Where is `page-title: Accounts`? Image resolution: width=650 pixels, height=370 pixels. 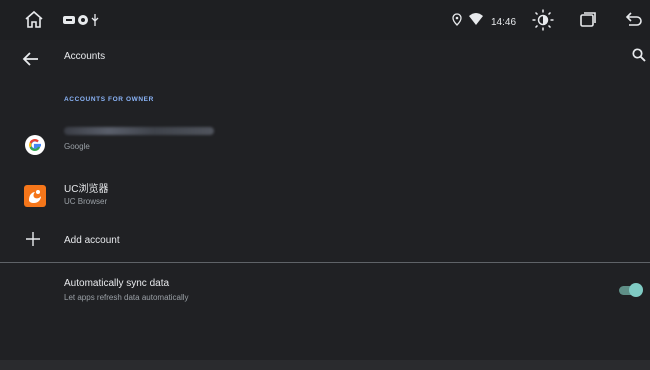 page-title: Accounts is located at coordinates (85, 56).